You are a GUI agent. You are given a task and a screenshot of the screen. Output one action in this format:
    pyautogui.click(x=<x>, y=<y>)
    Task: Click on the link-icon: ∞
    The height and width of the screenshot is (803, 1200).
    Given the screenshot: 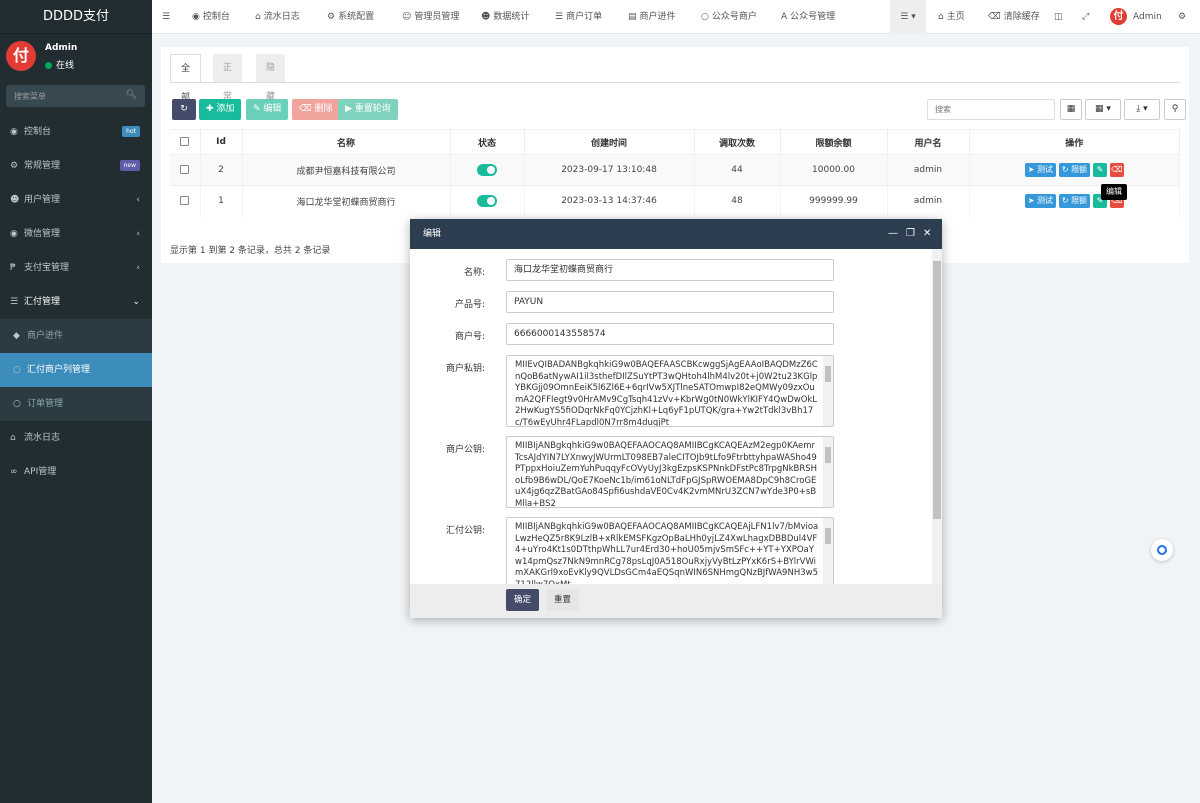 What is the action you would take?
    pyautogui.click(x=14, y=472)
    